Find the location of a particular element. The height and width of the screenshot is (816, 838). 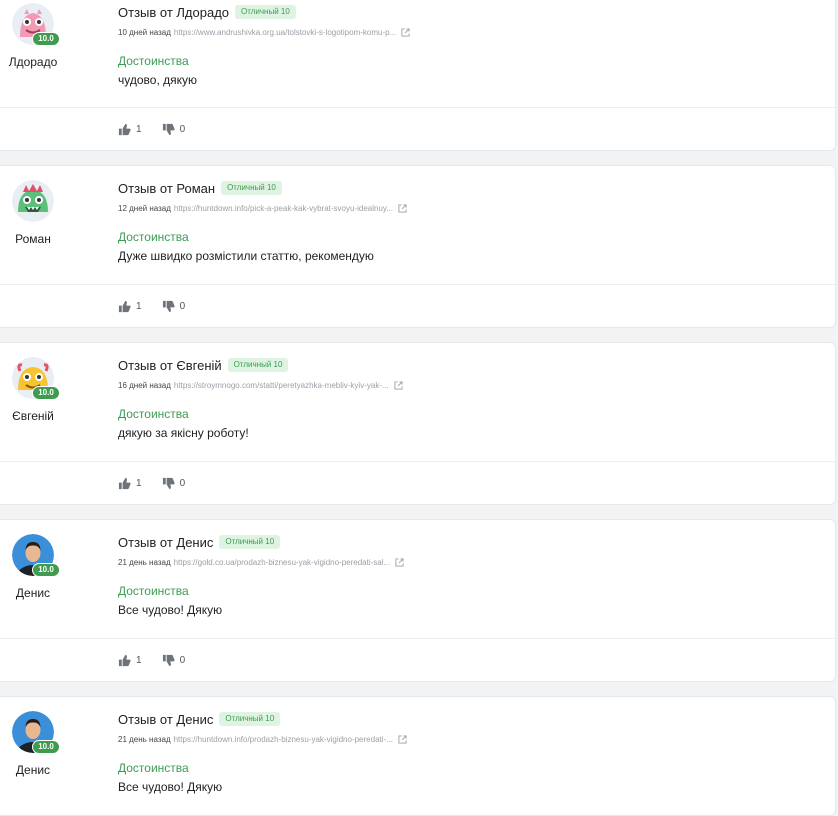

review-title: Отзыв от Євгеній is located at coordinates (170, 365).